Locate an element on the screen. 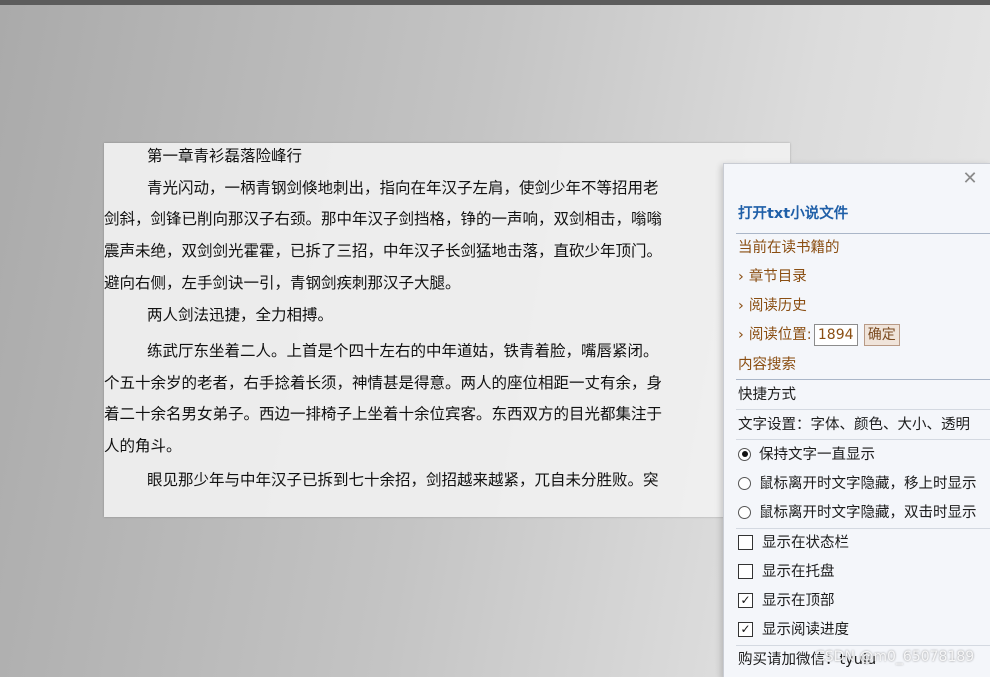 This screenshot has height=677, width=990. content-search-item: 内容搜索 is located at coordinates (864, 365).